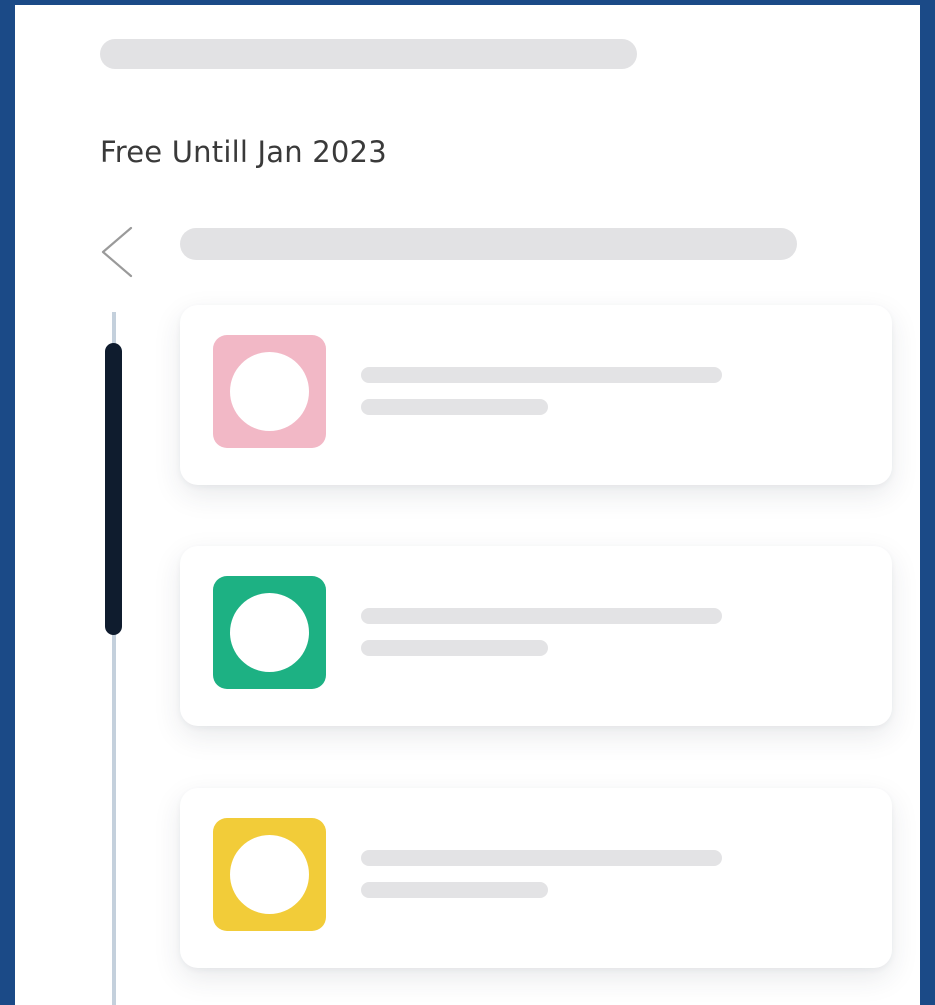 Image resolution: width=935 pixels, height=1005 pixels. Describe the element at coordinates (368, 54) in the screenshot. I see `title-skeleton` at that location.